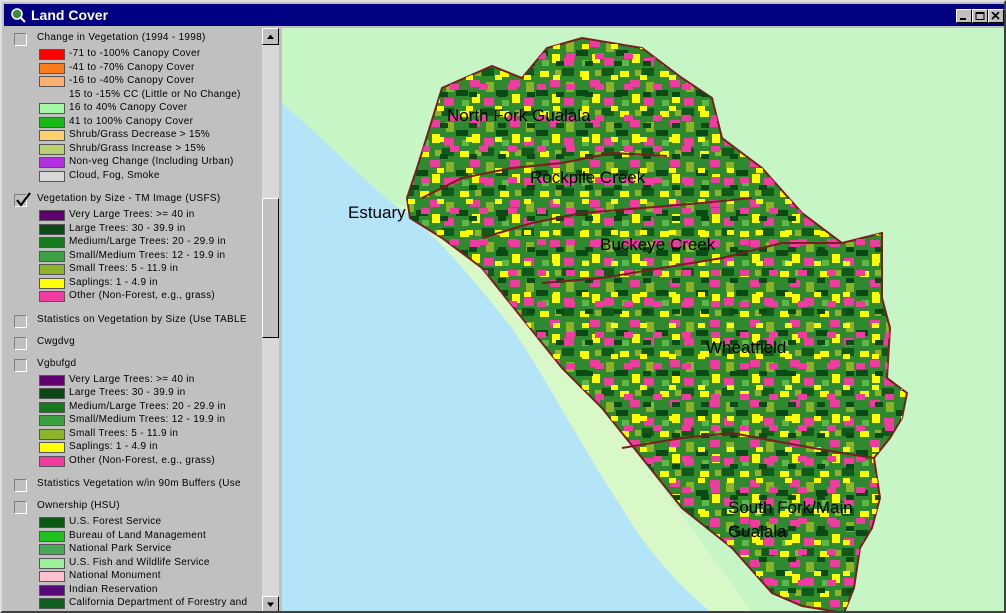  I want to click on legend-label: -16 to -40% Canopy Cover, so click(132, 80).